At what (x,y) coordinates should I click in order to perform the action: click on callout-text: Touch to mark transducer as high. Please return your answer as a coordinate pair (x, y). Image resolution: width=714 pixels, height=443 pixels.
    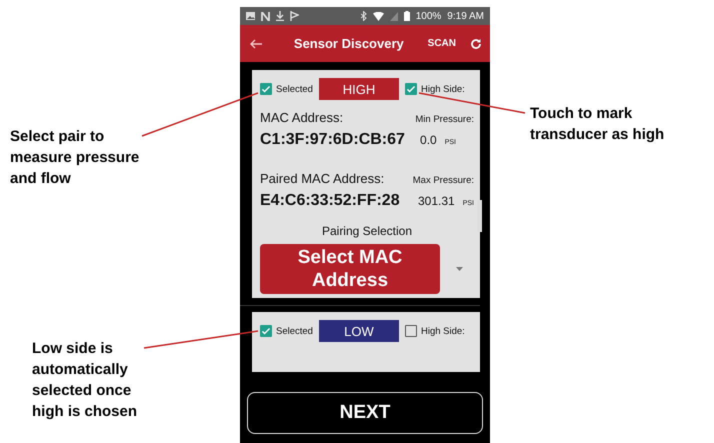
    Looking at the image, I should click on (598, 124).